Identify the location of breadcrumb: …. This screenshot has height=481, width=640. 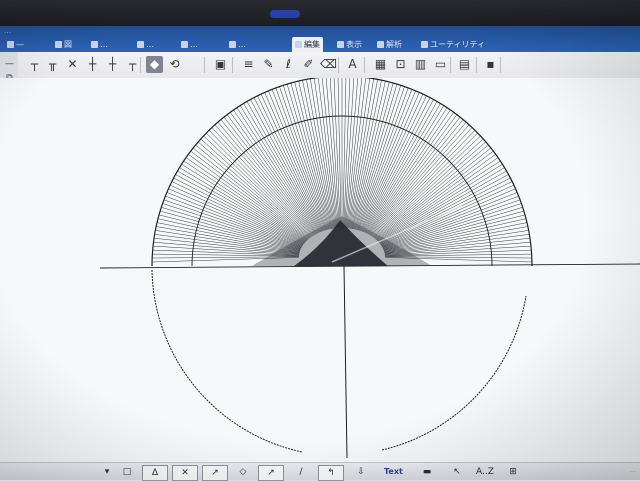
(7, 31).